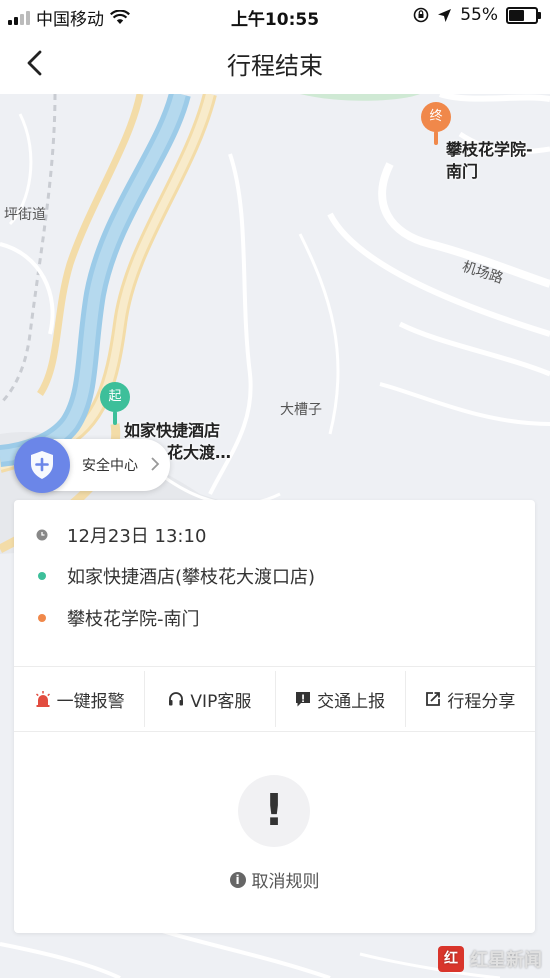 This screenshot has height=978, width=550. What do you see at coordinates (137, 536) in the screenshot?
I see `trip-time: 12月23日 13:10` at bounding box center [137, 536].